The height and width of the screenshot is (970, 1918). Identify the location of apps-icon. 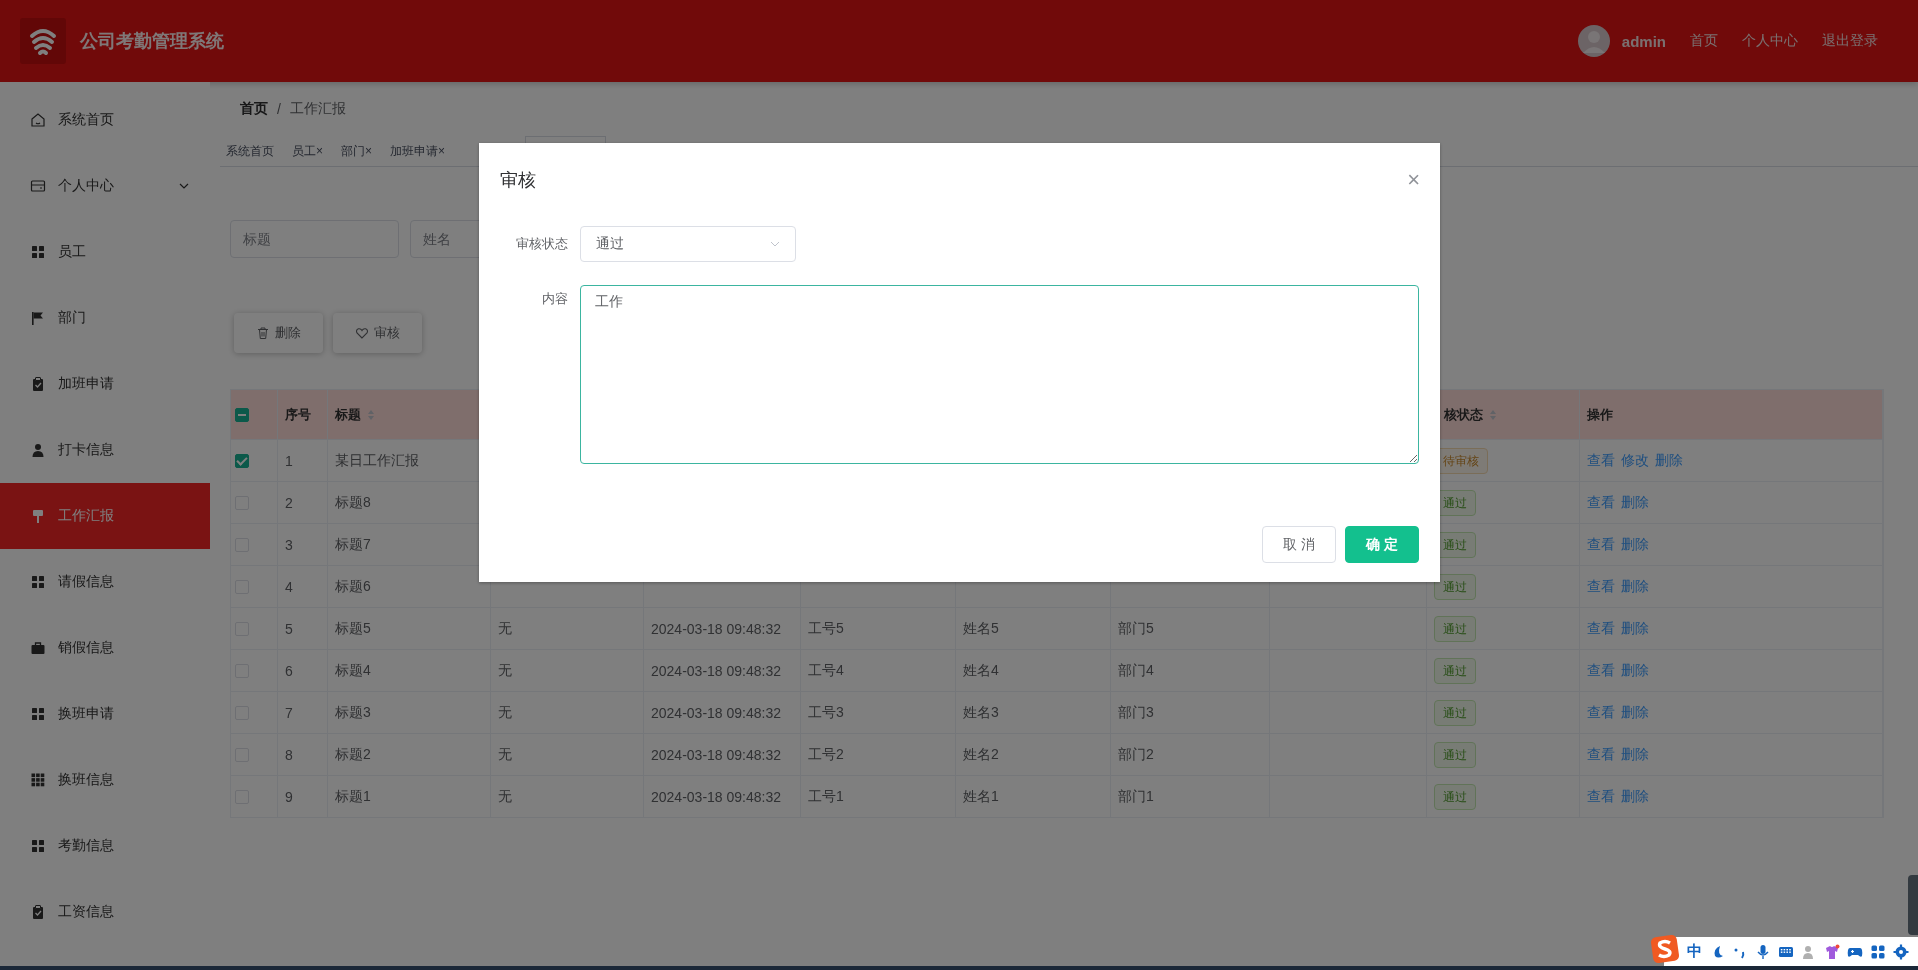
(1878, 951).